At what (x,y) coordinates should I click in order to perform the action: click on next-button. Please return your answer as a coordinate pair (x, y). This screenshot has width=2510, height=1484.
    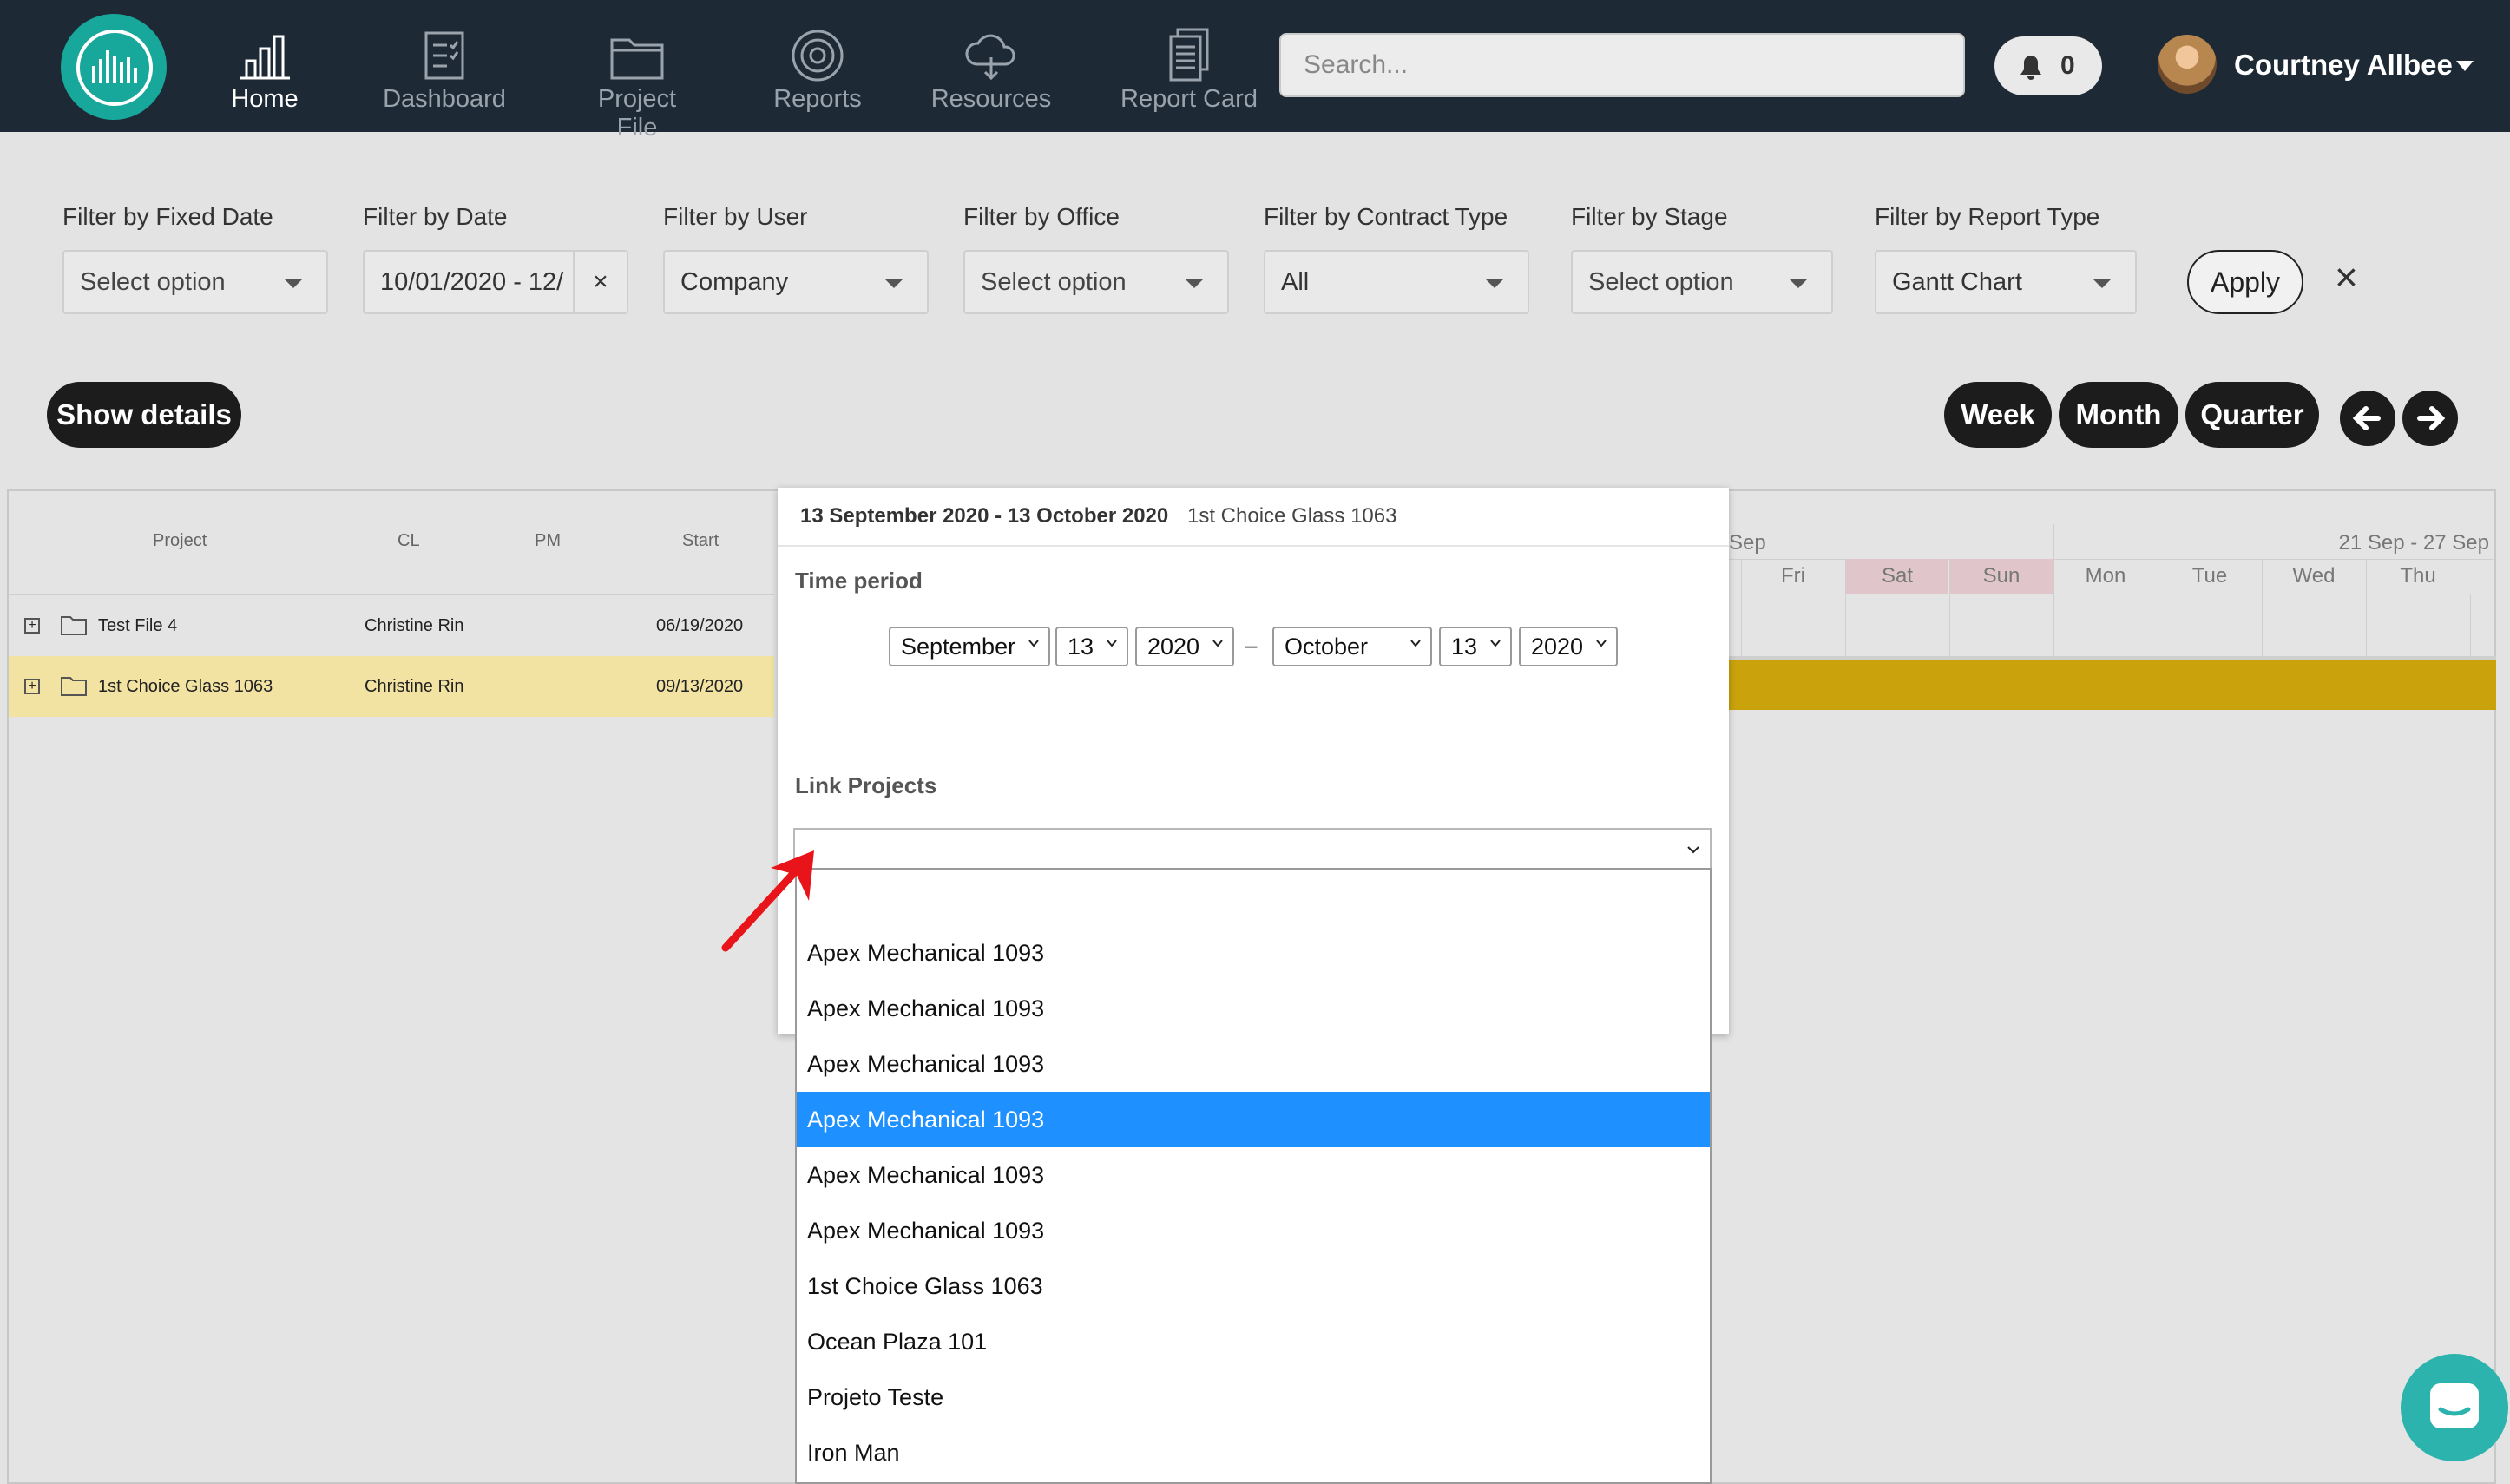
    Looking at the image, I should click on (2430, 418).